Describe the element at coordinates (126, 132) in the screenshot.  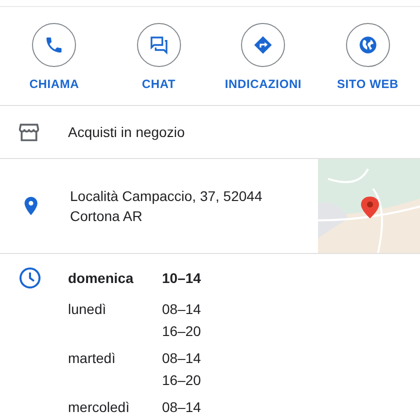
I see `store-label: Acquisti in negozio` at that location.